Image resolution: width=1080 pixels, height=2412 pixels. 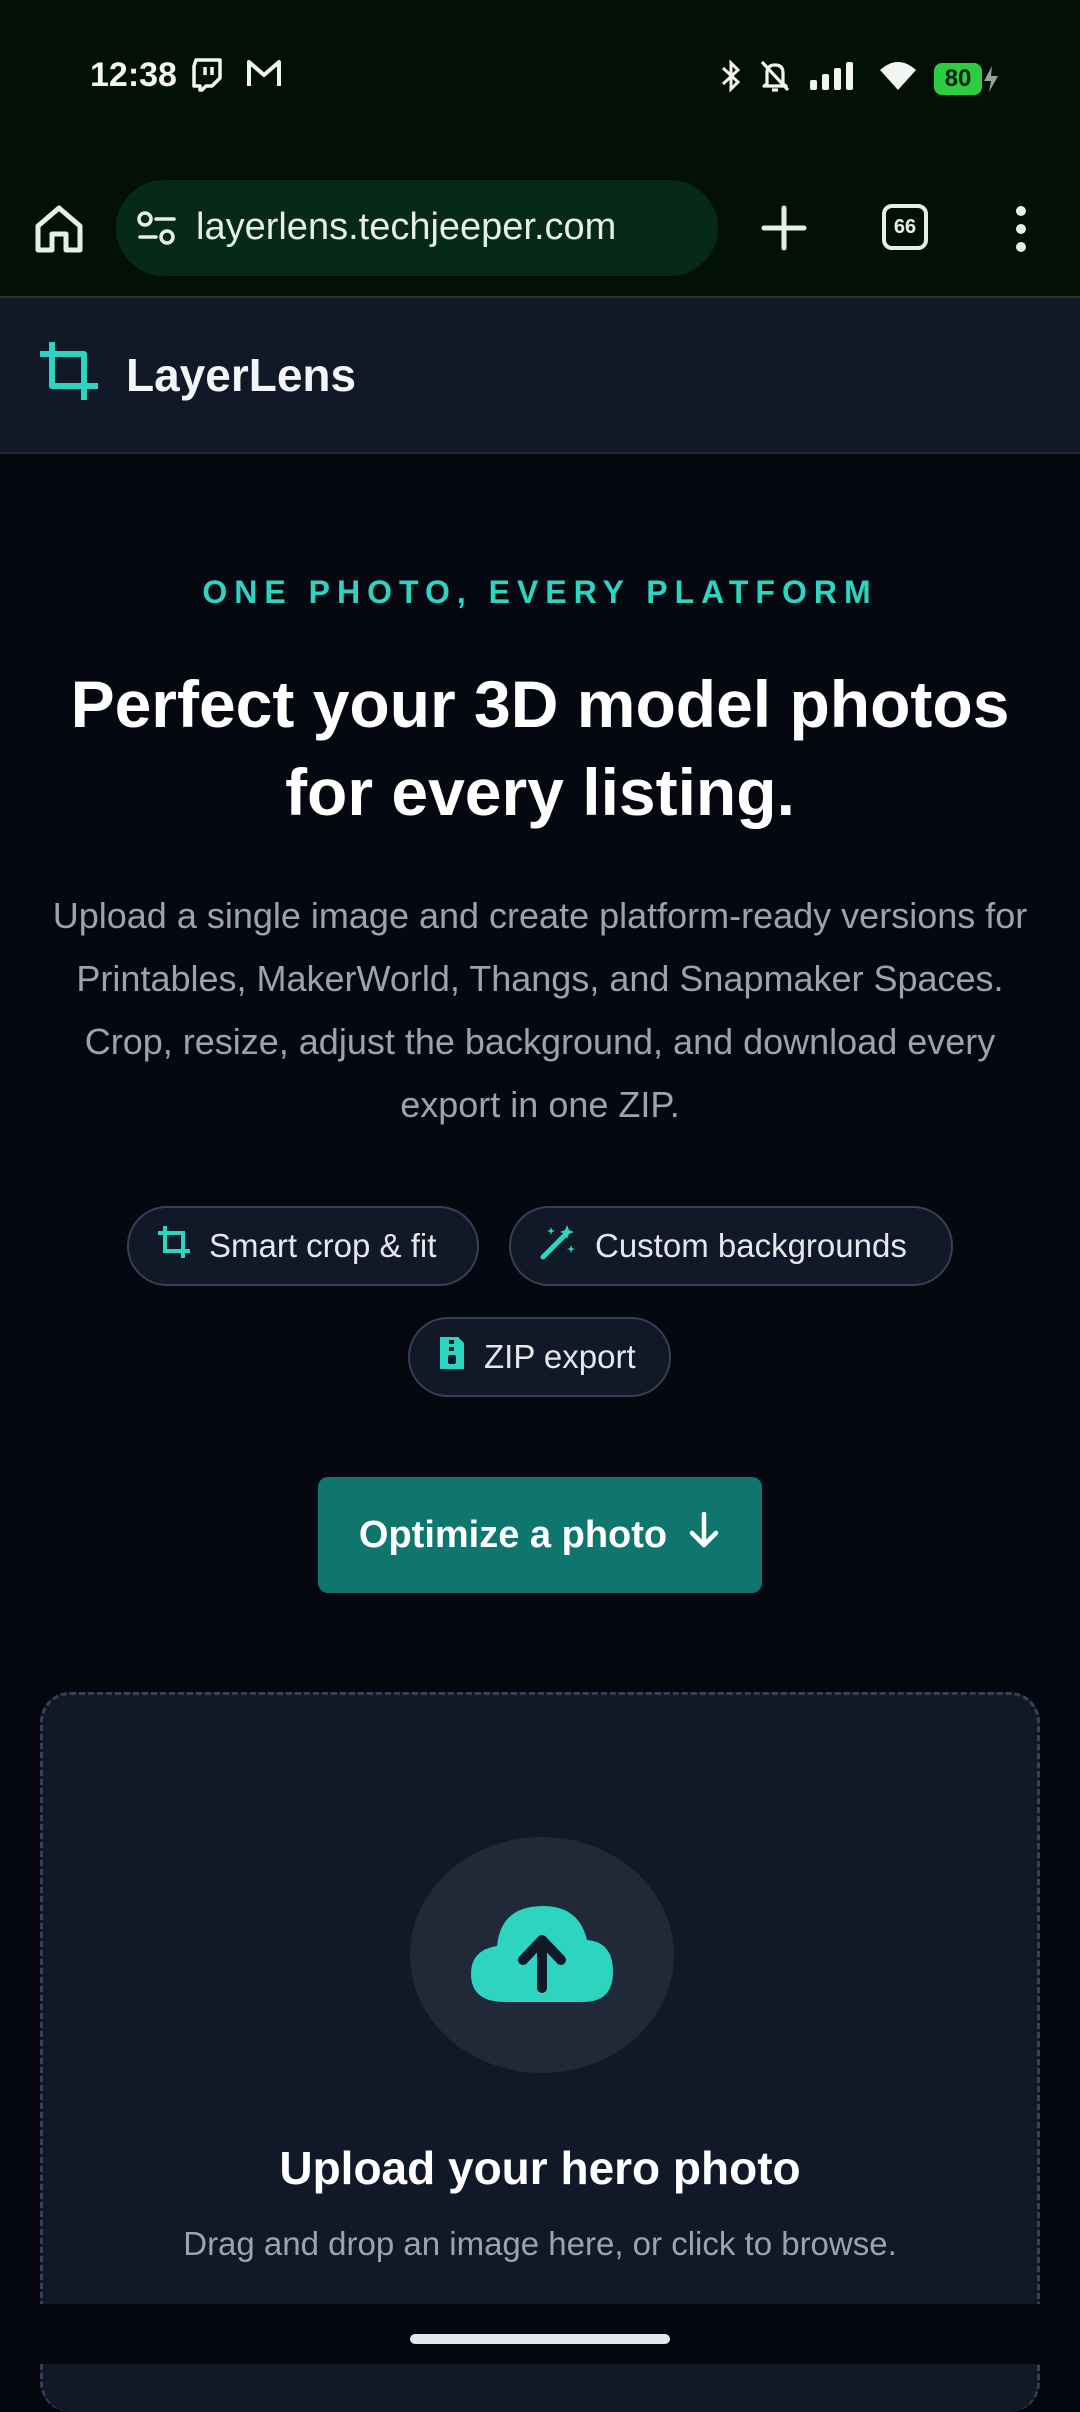 I want to click on feature-label: ZIP export, so click(x=560, y=1356).